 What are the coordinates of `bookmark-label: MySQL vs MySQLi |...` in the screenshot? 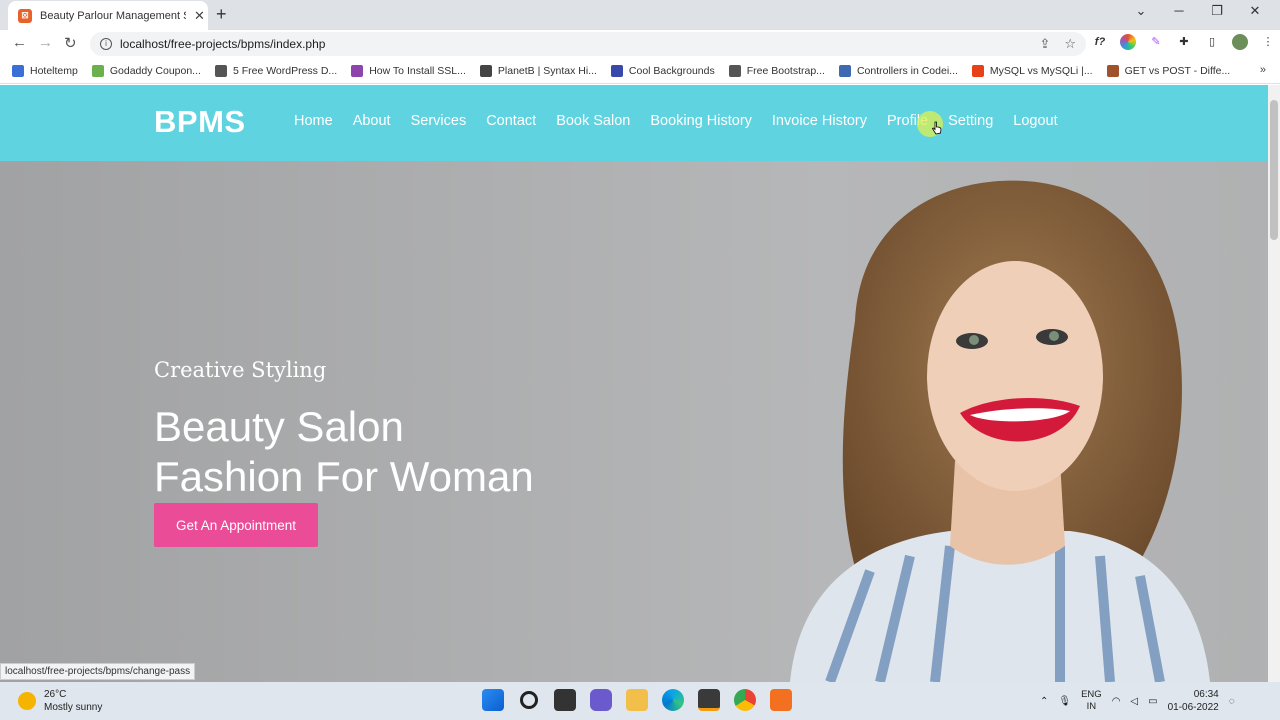 It's located at (1041, 70).